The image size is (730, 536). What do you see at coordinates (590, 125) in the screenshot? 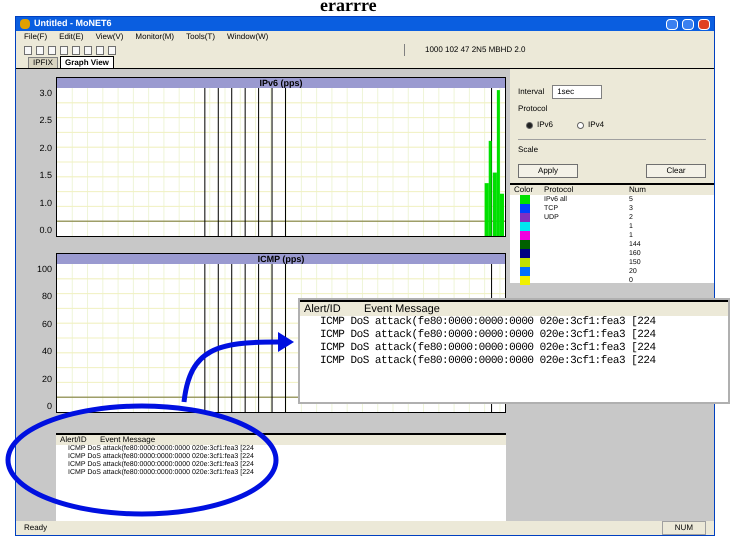
I see `radio-option: IPv4` at bounding box center [590, 125].